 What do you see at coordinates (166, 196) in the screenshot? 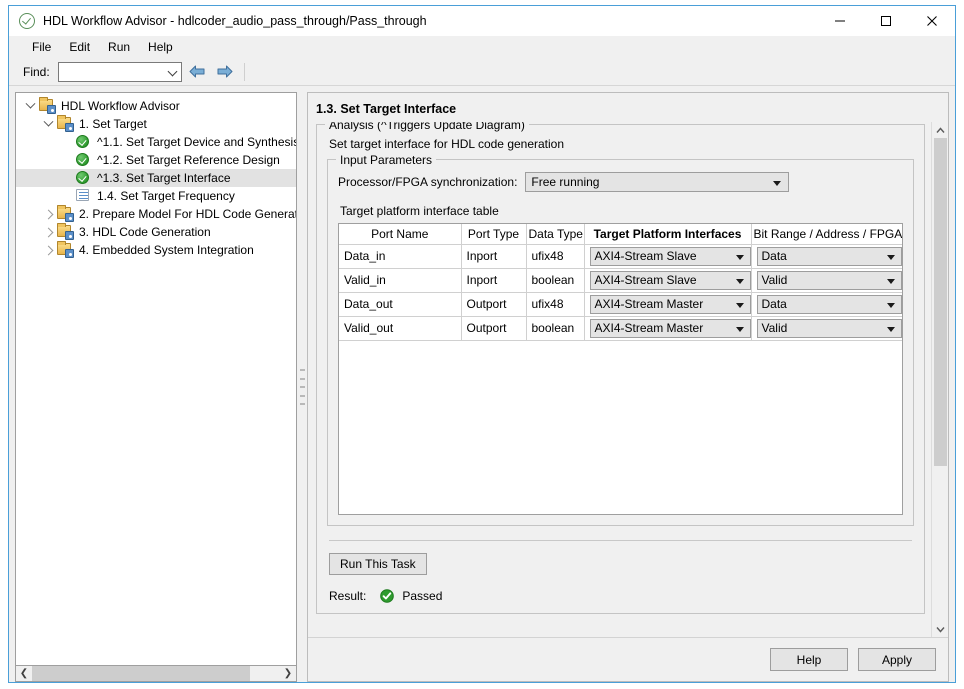
I see `tree-item-label: 1.4. Set Target Frequency` at bounding box center [166, 196].